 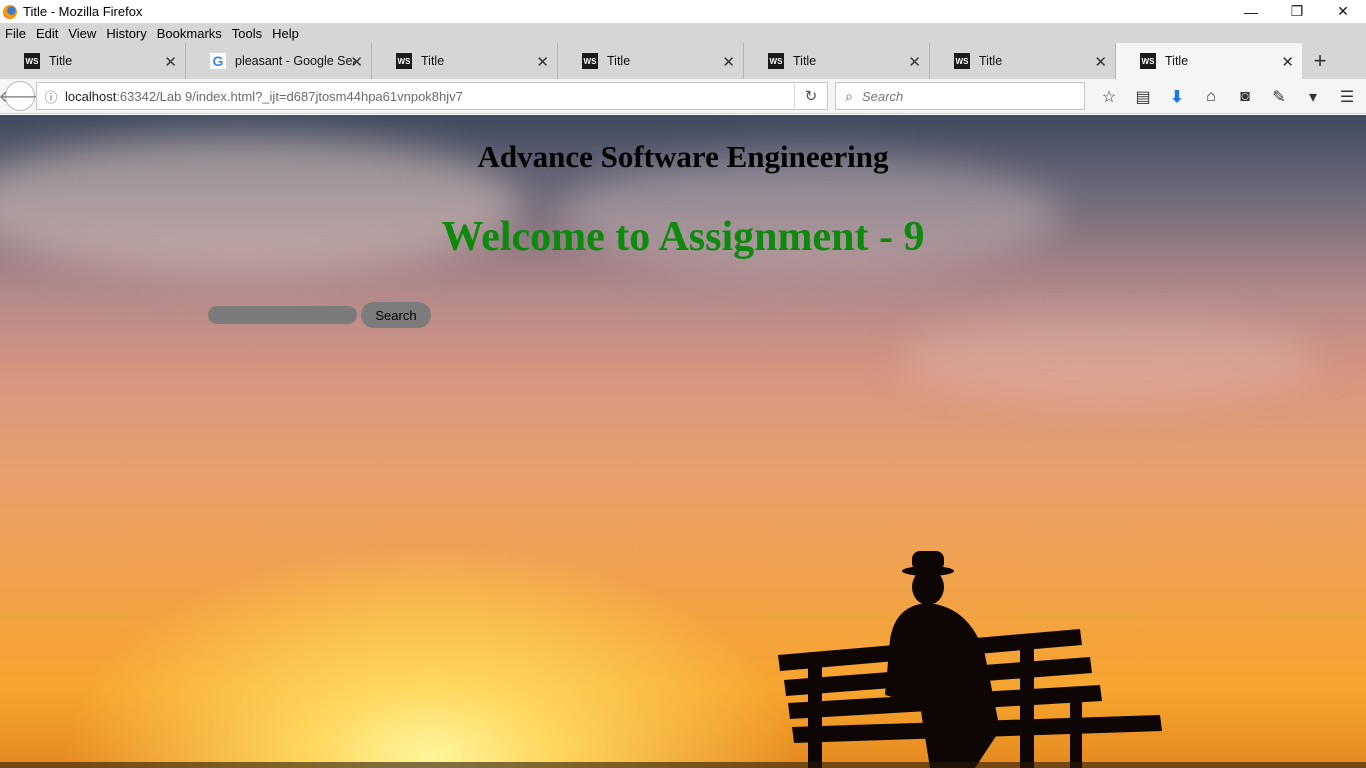 I want to click on page-search-input, so click(x=282, y=315).